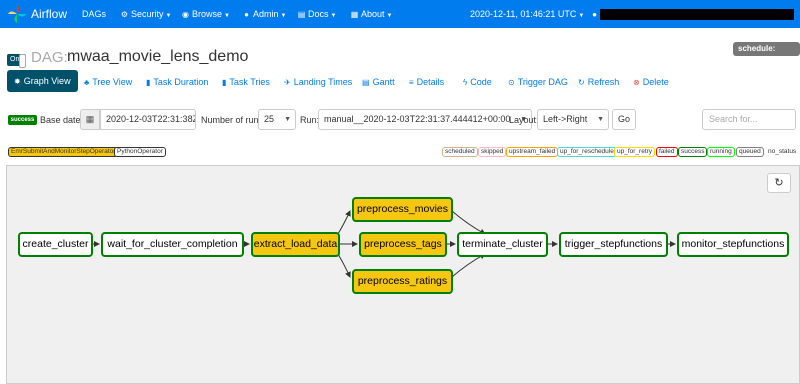 The image size is (800, 384). What do you see at coordinates (766, 54) in the screenshot?
I see `schedule-badge: schedule: None` at bounding box center [766, 54].